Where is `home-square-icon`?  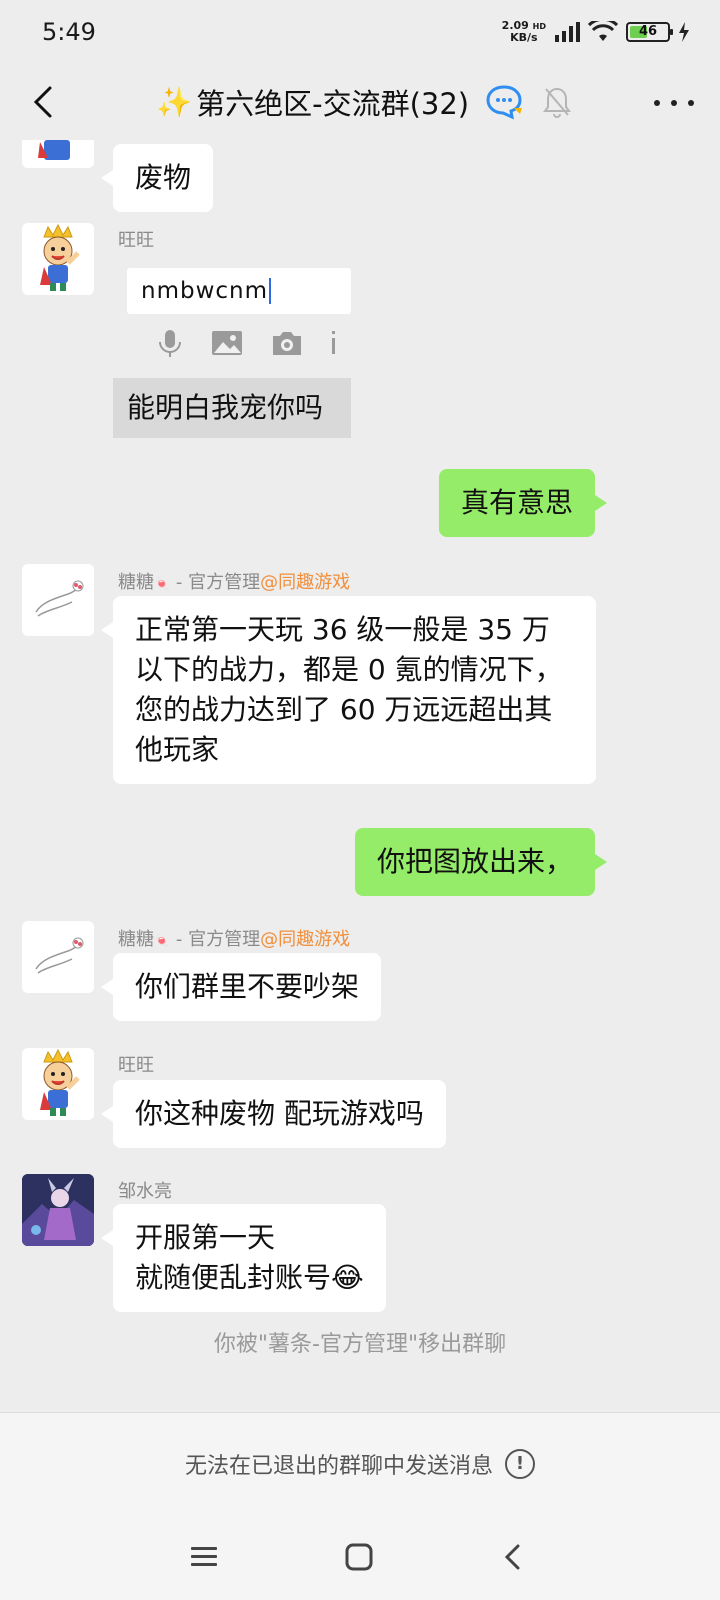
home-square-icon is located at coordinates (359, 1557).